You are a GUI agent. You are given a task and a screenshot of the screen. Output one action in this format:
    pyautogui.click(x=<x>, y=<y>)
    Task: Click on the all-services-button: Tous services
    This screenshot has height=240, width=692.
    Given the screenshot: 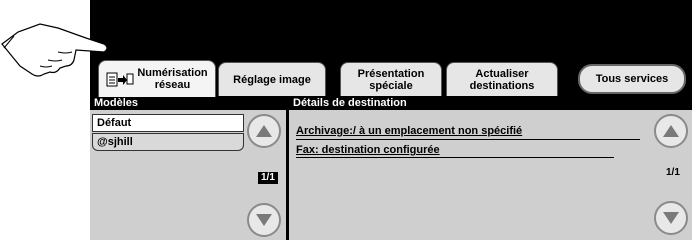 What is the action you would take?
    pyautogui.click(x=632, y=79)
    